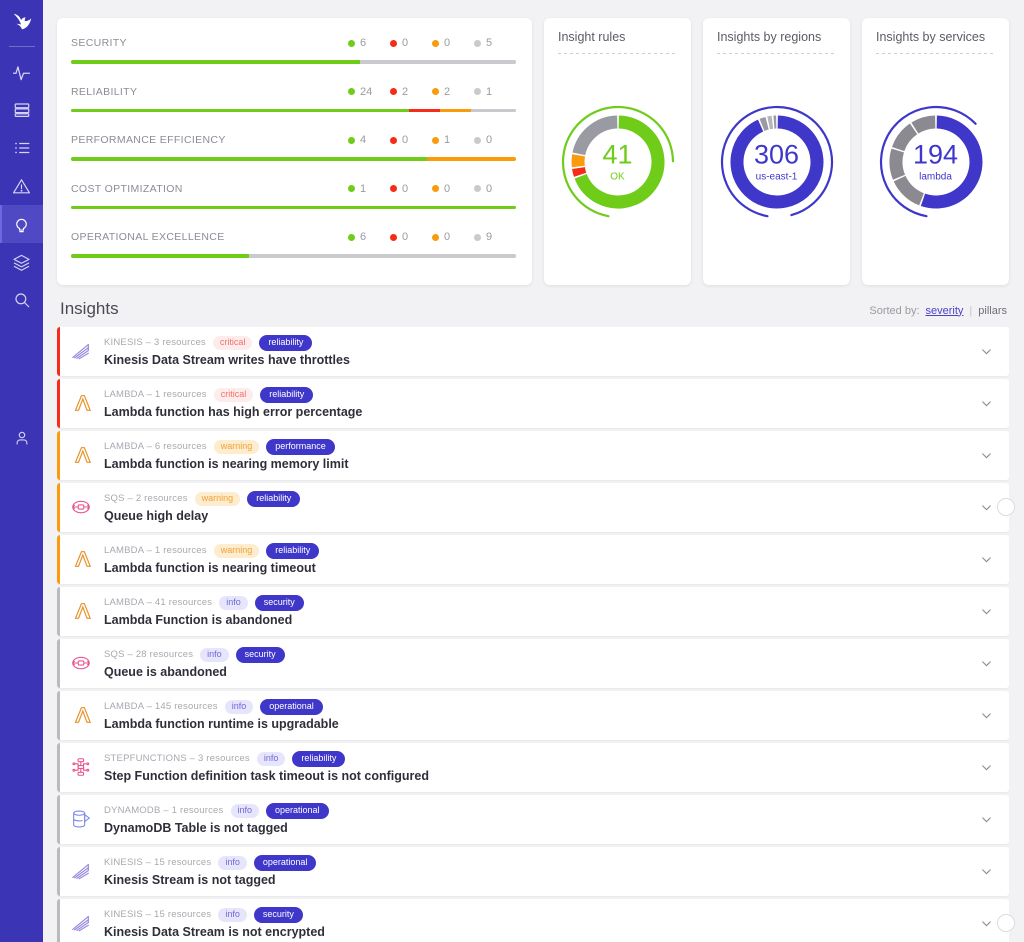 The width and height of the screenshot is (1024, 942). What do you see at coordinates (495, 43) in the screenshot?
I see `pillar-count-muted: 5` at bounding box center [495, 43].